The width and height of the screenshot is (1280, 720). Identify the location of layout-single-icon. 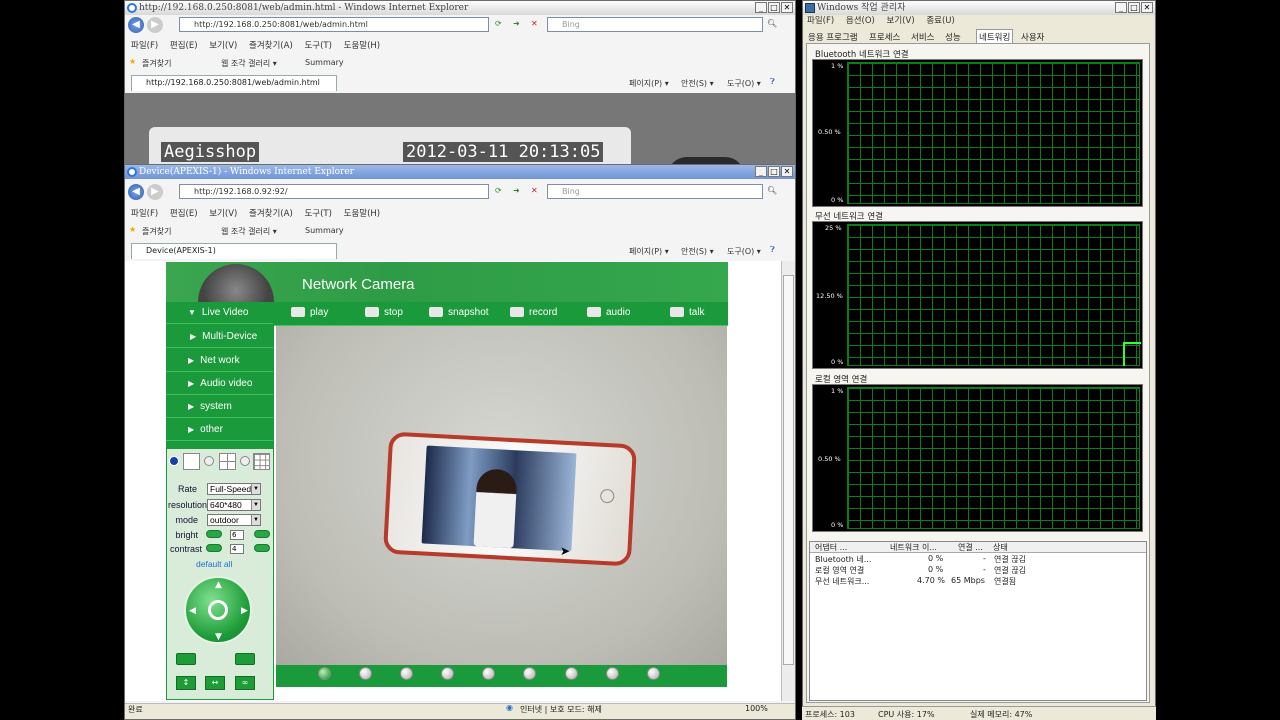
(174, 461).